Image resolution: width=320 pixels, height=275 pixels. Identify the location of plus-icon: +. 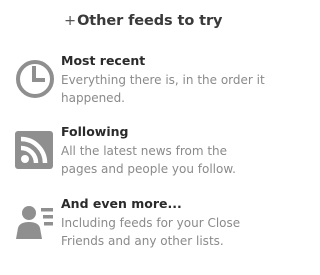
(70, 21).